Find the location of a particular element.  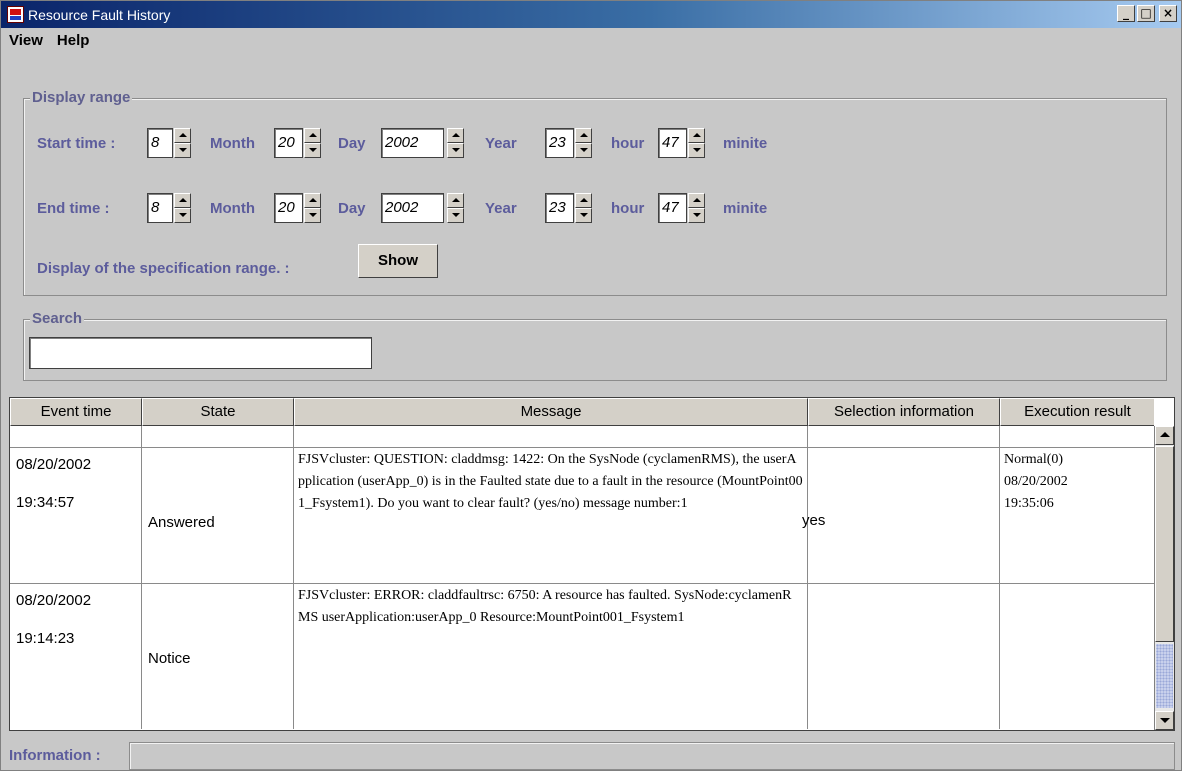

event-time: 19:34:57 is located at coordinates (45, 502).